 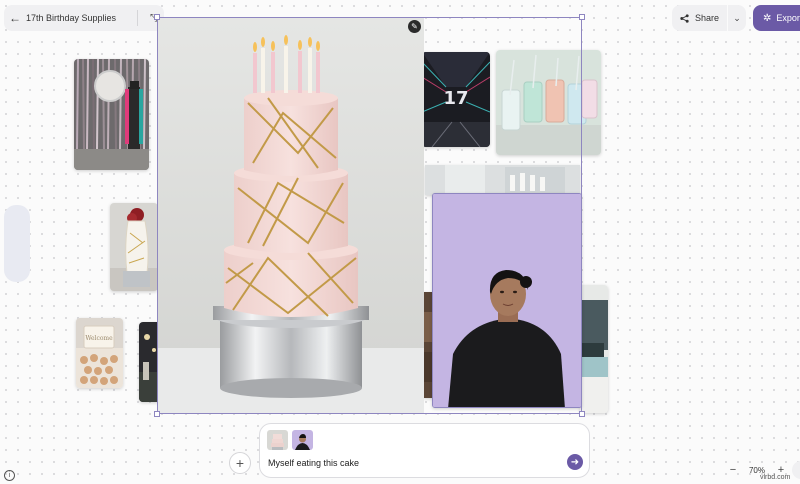 I want to click on resize-handle-bottom-left, so click(x=157, y=414).